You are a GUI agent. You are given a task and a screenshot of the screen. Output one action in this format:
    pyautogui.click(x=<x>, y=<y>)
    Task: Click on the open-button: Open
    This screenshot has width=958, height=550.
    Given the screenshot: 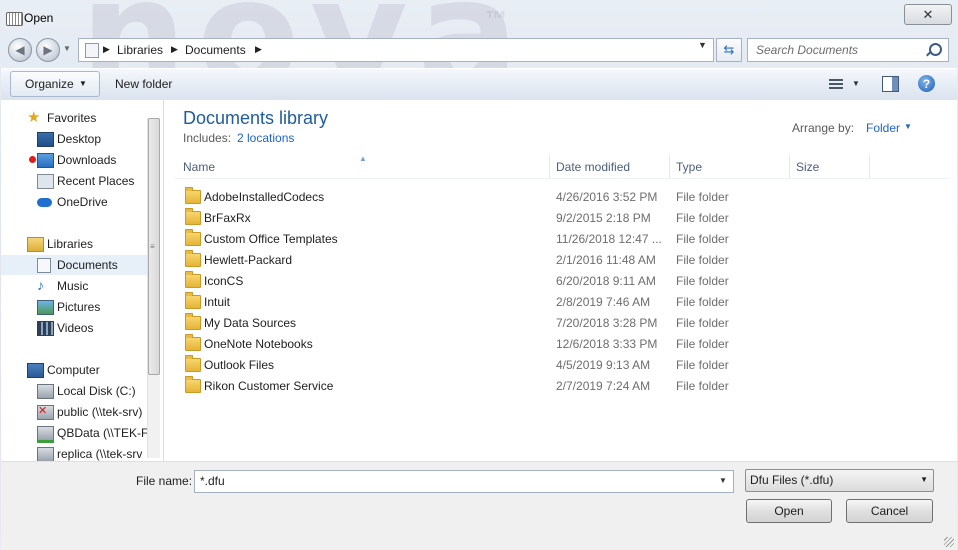 What is the action you would take?
    pyautogui.click(x=789, y=511)
    